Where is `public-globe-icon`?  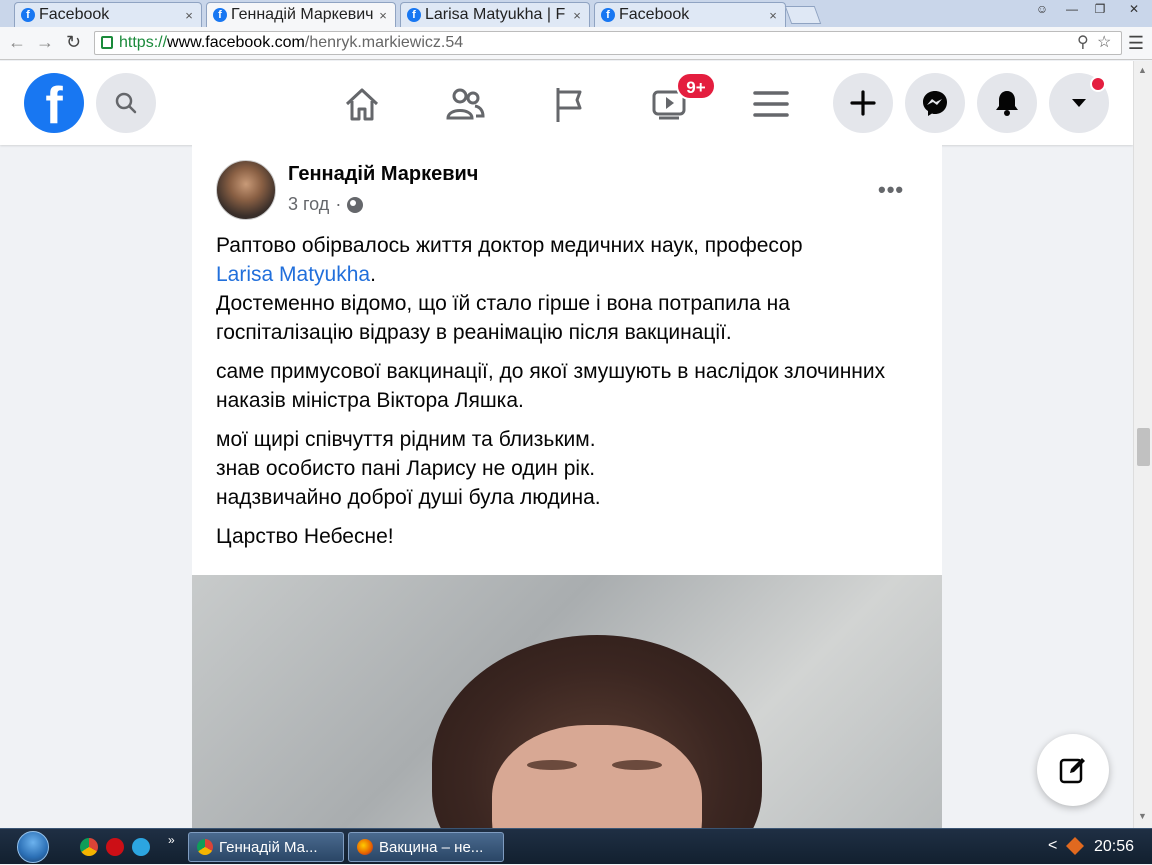 public-globe-icon is located at coordinates (355, 204).